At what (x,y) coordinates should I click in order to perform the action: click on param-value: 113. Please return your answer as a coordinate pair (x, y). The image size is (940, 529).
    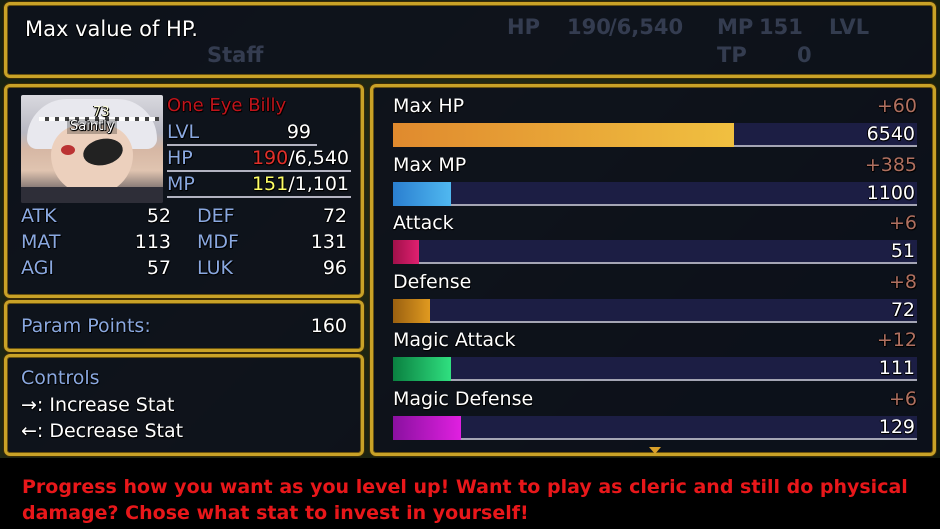
    Looking at the image, I should click on (152, 242).